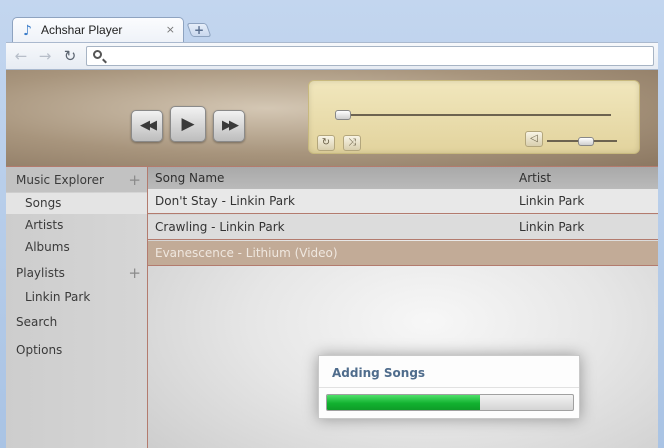  I want to click on volume-button: ◁, so click(534, 139).